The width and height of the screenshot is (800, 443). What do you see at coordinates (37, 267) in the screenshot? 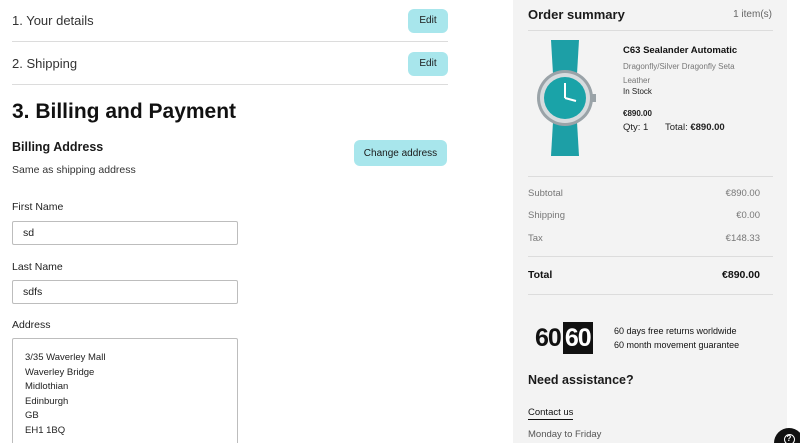
I see `last-name-label: Last Name` at bounding box center [37, 267].